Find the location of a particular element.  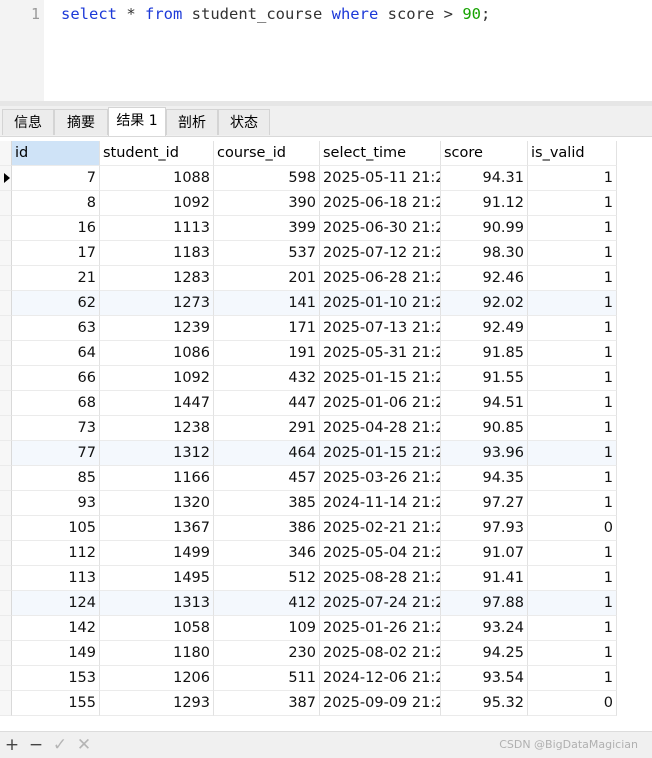

table-row: 66 1092 432 2025-01-15 21:2 91.55 1 is located at coordinates (308, 378).